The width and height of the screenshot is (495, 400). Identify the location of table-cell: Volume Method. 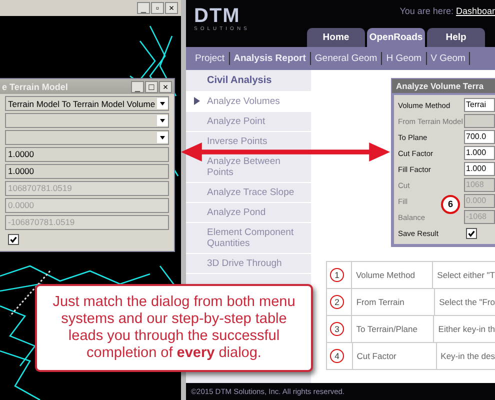
(391, 275).